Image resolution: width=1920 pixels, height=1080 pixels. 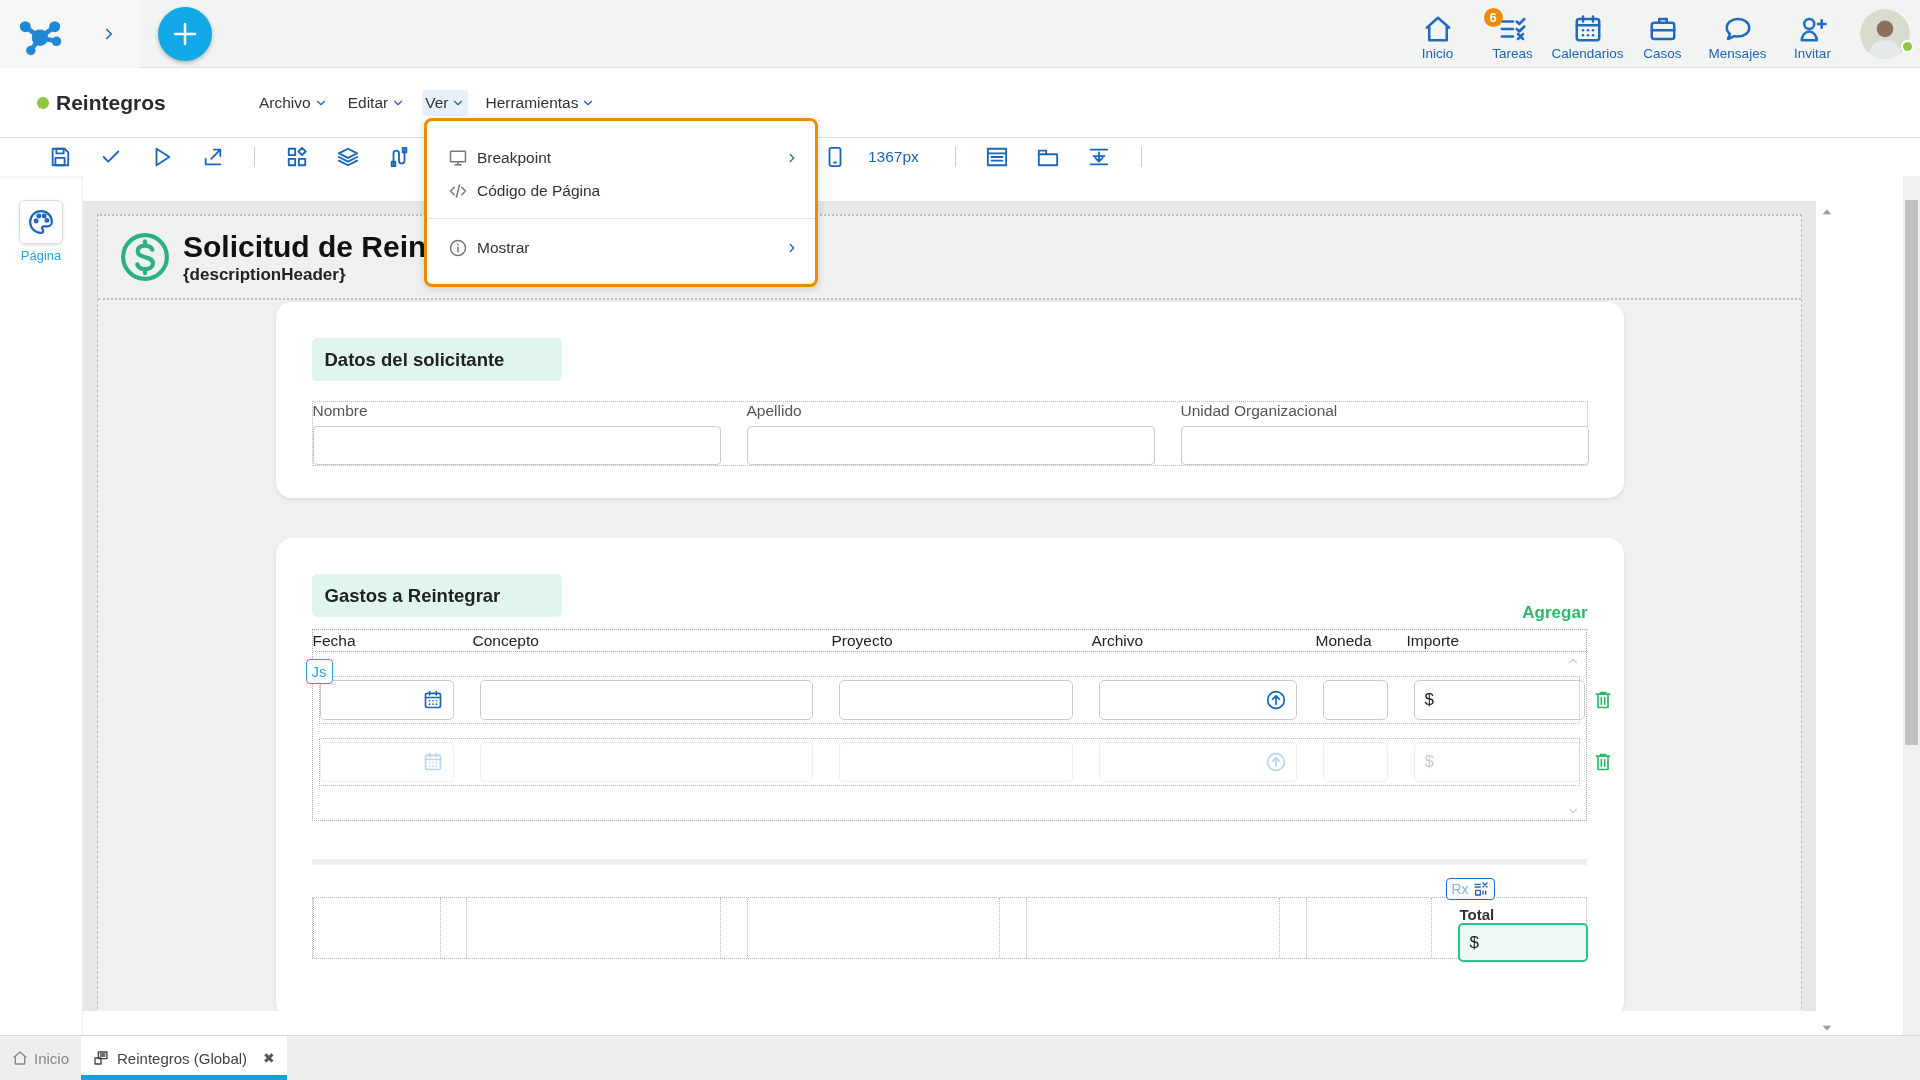 I want to click on column-header: Concepto, so click(x=506, y=640).